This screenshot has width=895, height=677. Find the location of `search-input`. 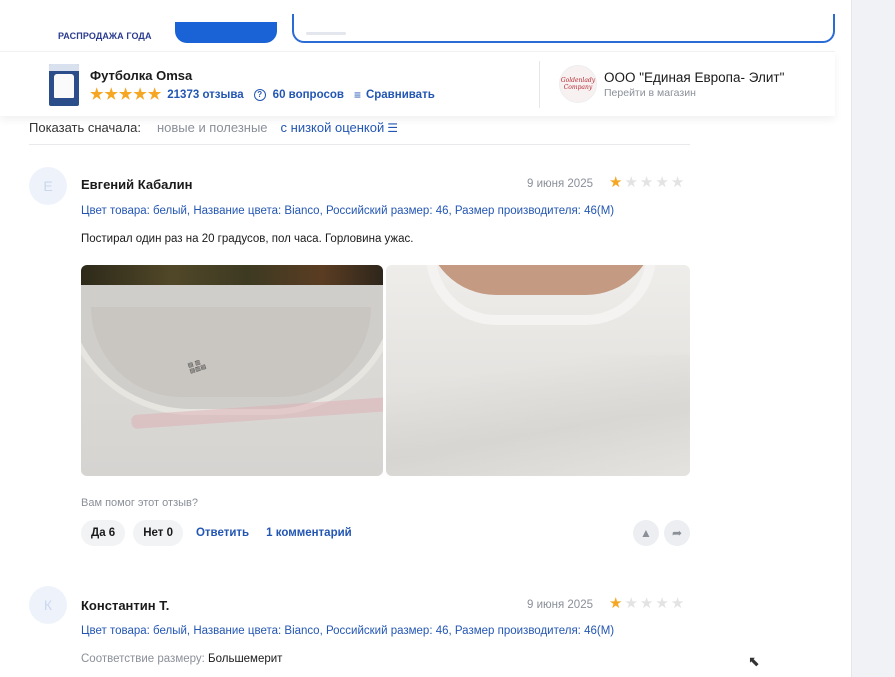

search-input is located at coordinates (563, 28).